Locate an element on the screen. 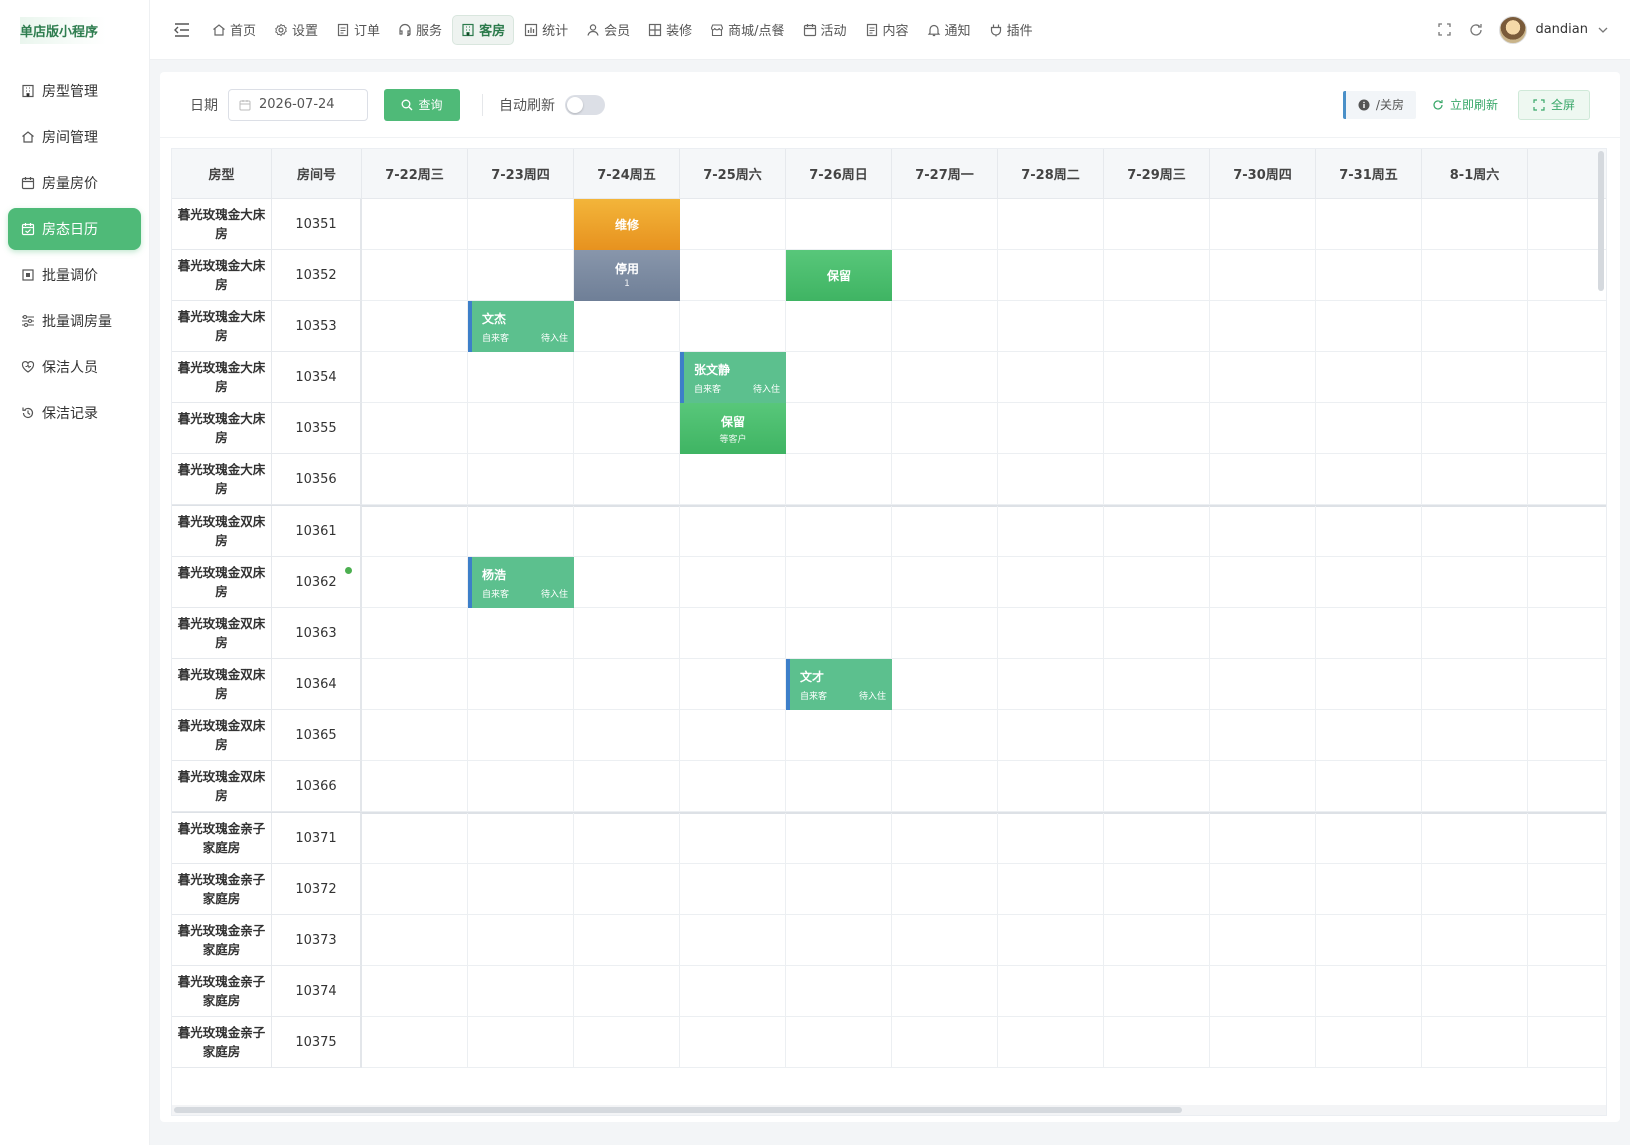 This screenshot has width=1630, height=1145. horizontal-scrollbar is located at coordinates (678, 1110).